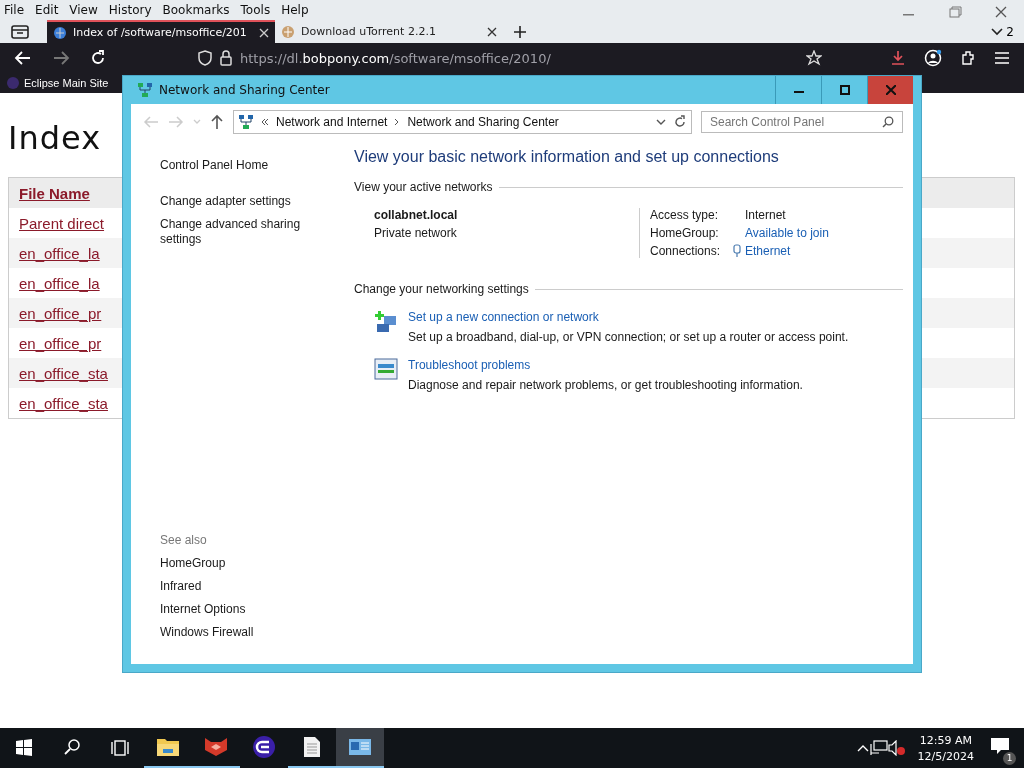 The width and height of the screenshot is (1024, 768). Describe the element at coordinates (386, 369) in the screenshot. I see `troubleshoot-icon` at that location.